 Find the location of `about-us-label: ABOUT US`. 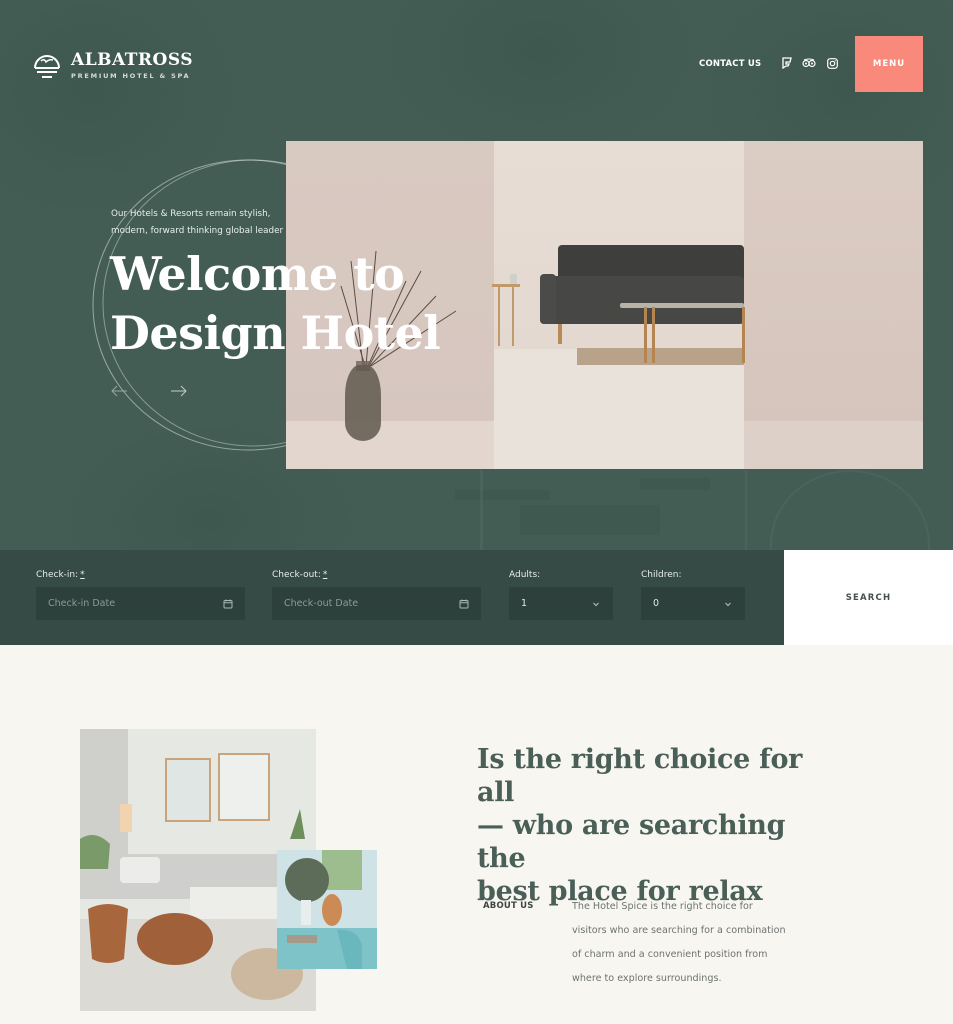

about-us-label: ABOUT US is located at coordinates (508, 906).